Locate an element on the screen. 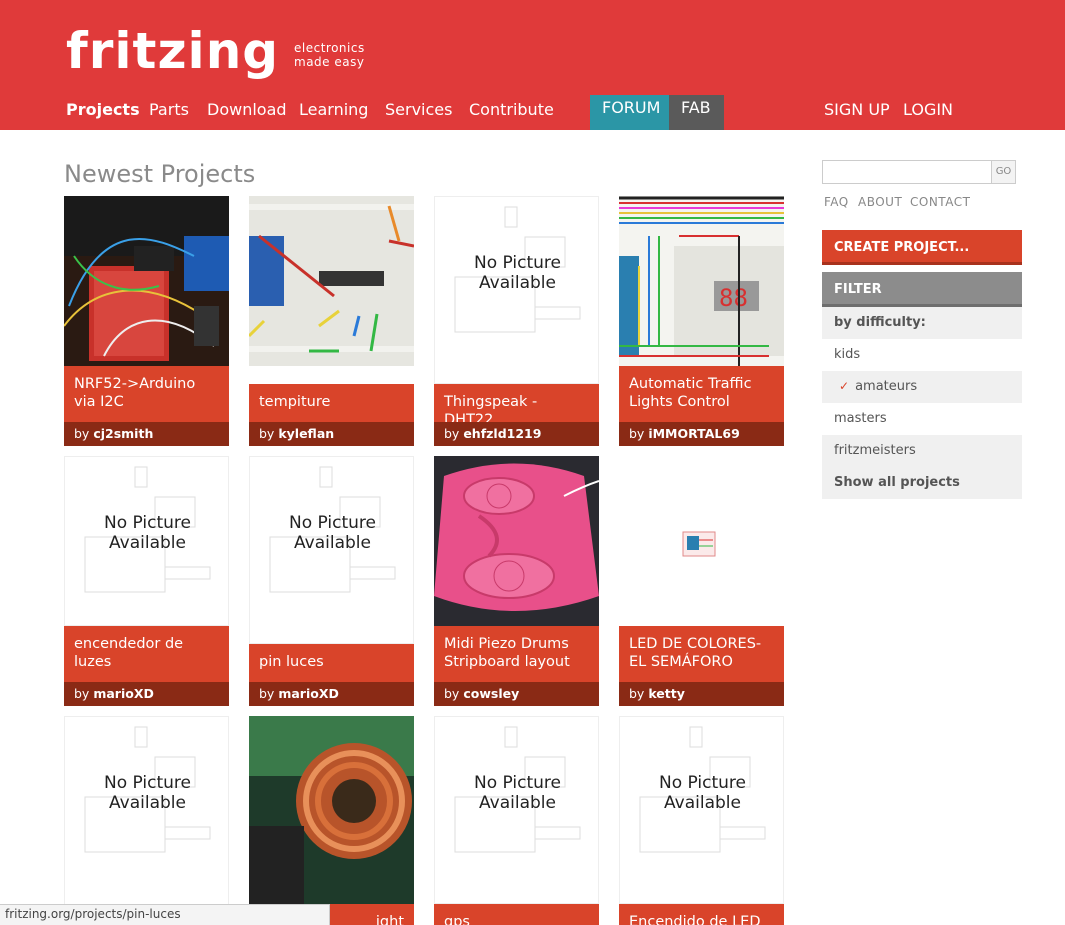 The height and width of the screenshot is (925, 1065). project-card: NRF52->Arduino via I2C by cj2smith is located at coordinates (146, 321).